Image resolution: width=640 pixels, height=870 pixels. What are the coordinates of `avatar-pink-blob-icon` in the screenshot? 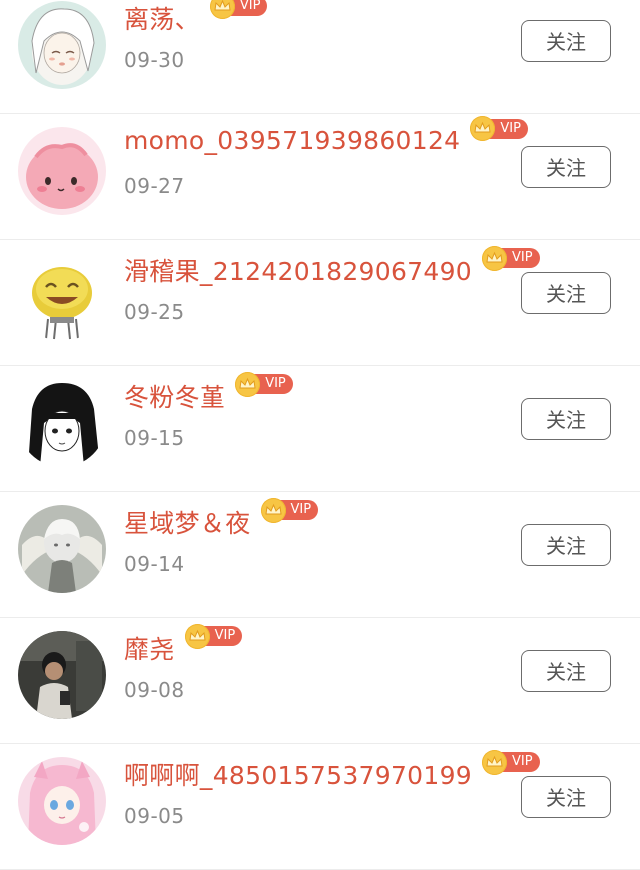 It's located at (62, 171).